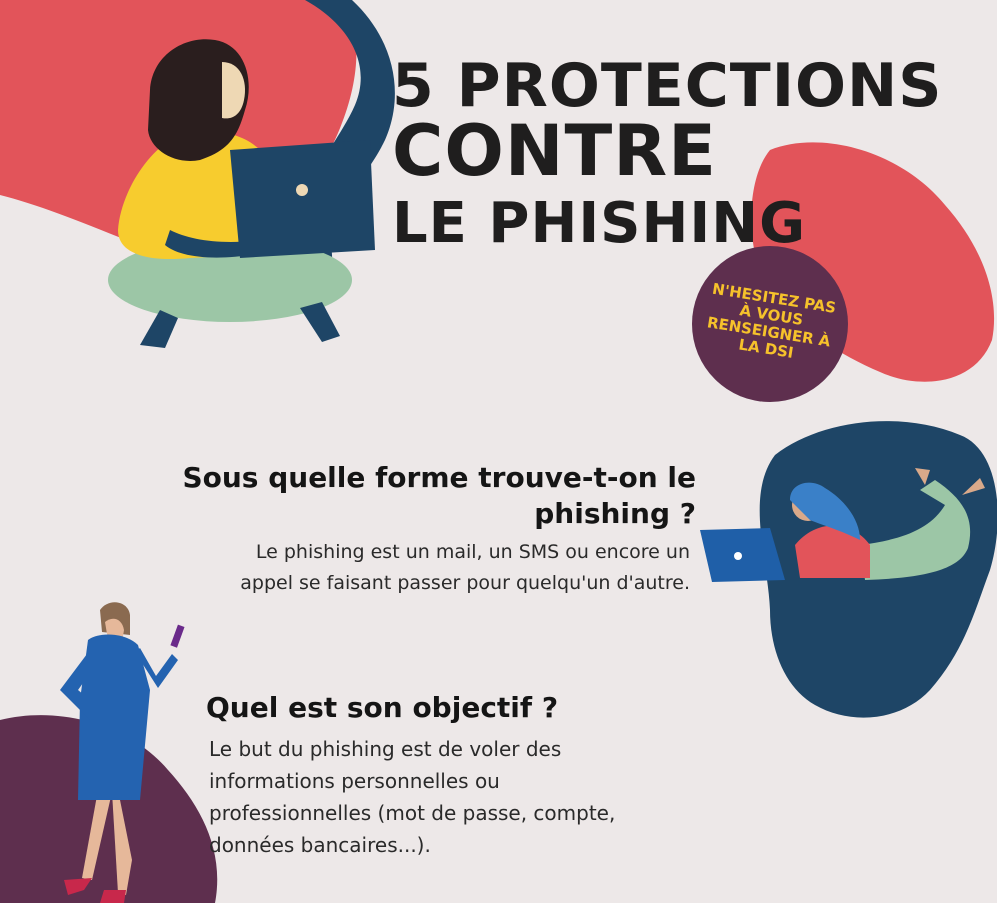  What do you see at coordinates (599, 223) in the screenshot?
I see `title-line-3: LE PHISHING` at bounding box center [599, 223].